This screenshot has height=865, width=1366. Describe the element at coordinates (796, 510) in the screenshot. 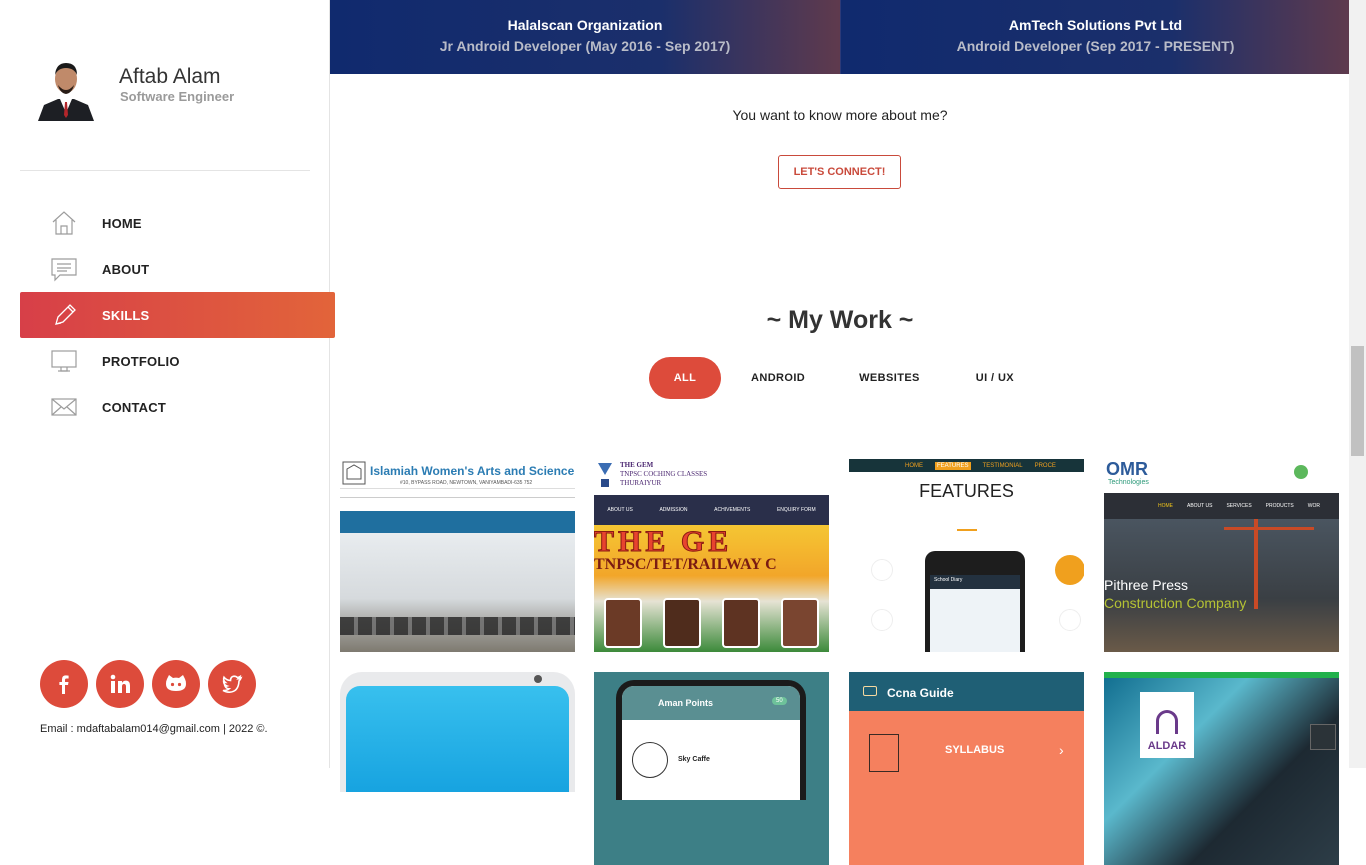

I see `thumb-nav-link: ENQUIRY FORM` at that location.